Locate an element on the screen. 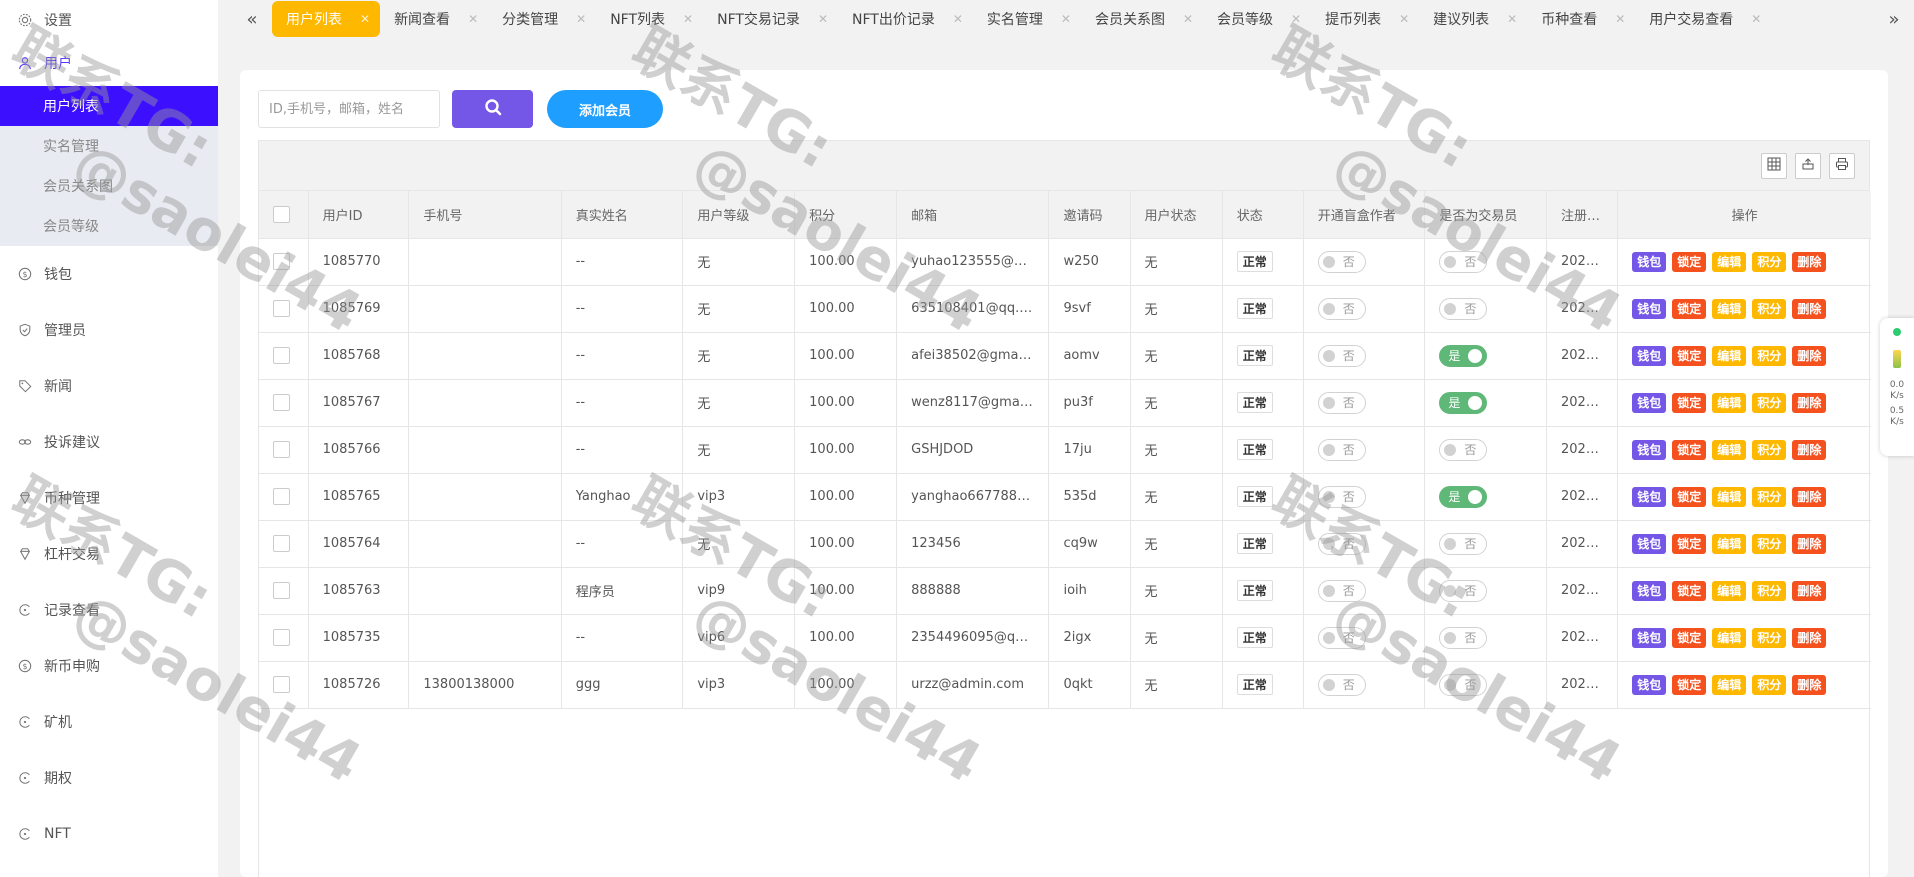 This screenshot has width=1914, height=877. sidebar-item-ipo: $ 新币申购 is located at coordinates (109, 666).